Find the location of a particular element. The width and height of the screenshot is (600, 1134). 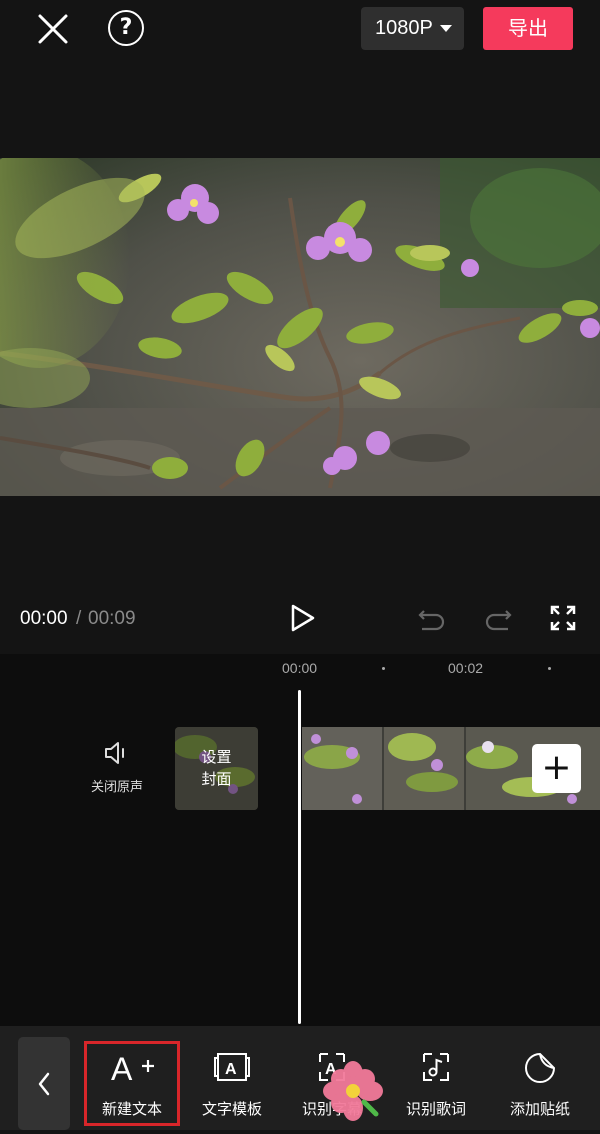

resolution-dropdown: 1080P is located at coordinates (412, 28).